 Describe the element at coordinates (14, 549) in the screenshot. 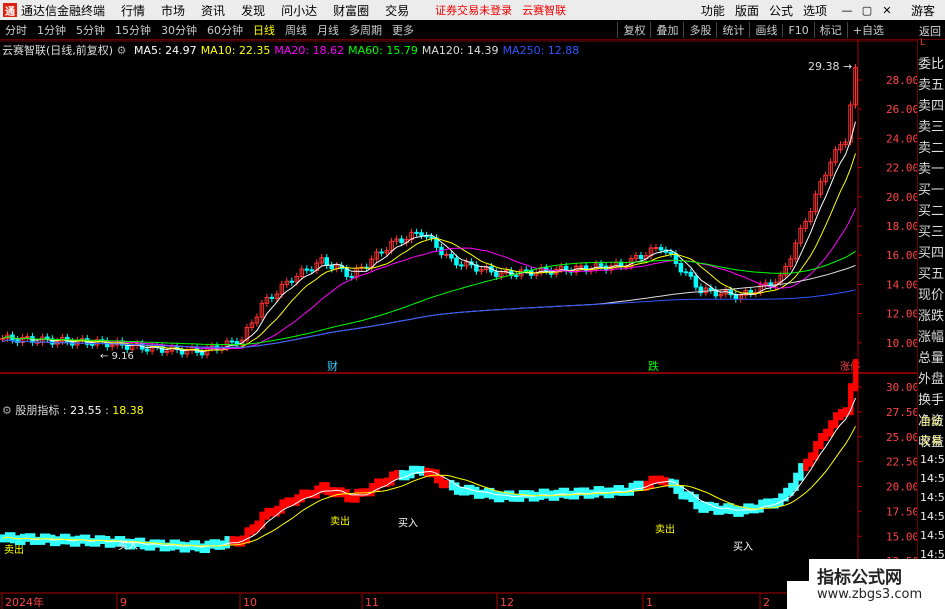

I see `signal-label-sell: 卖出` at that location.